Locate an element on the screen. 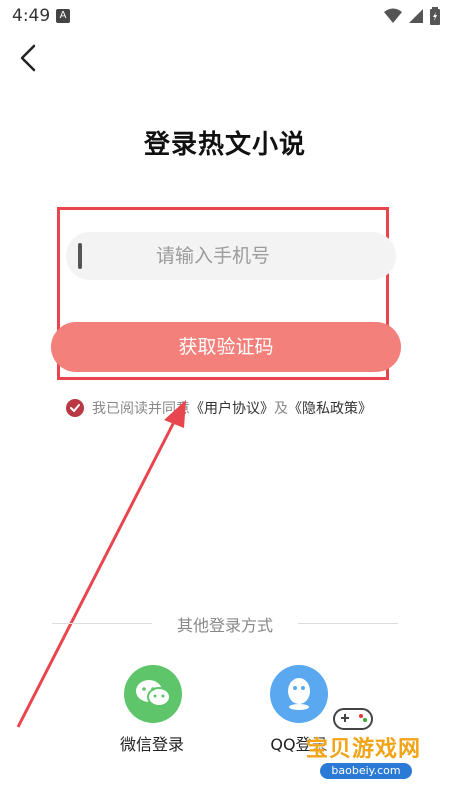 The width and height of the screenshot is (450, 800). wechat-login-label: 微信登录 is located at coordinates (151, 744).